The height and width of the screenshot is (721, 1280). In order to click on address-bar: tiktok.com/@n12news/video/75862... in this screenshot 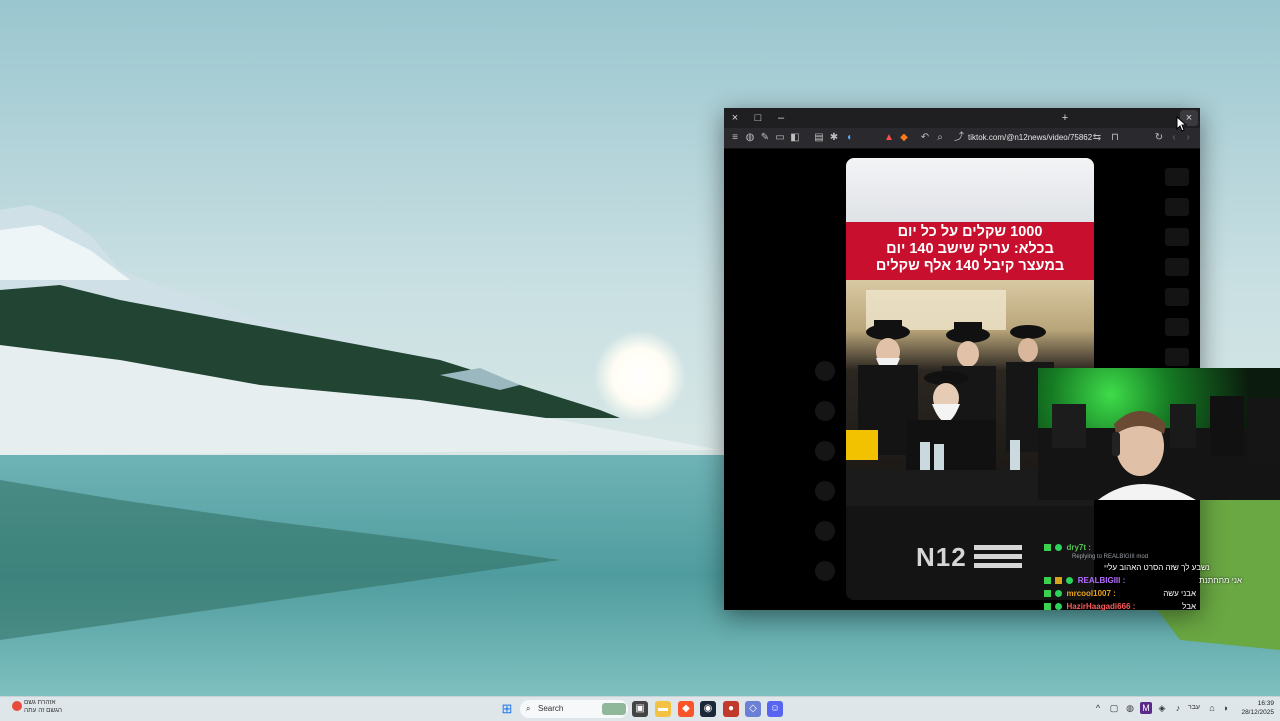, I will do `click(1030, 138)`.